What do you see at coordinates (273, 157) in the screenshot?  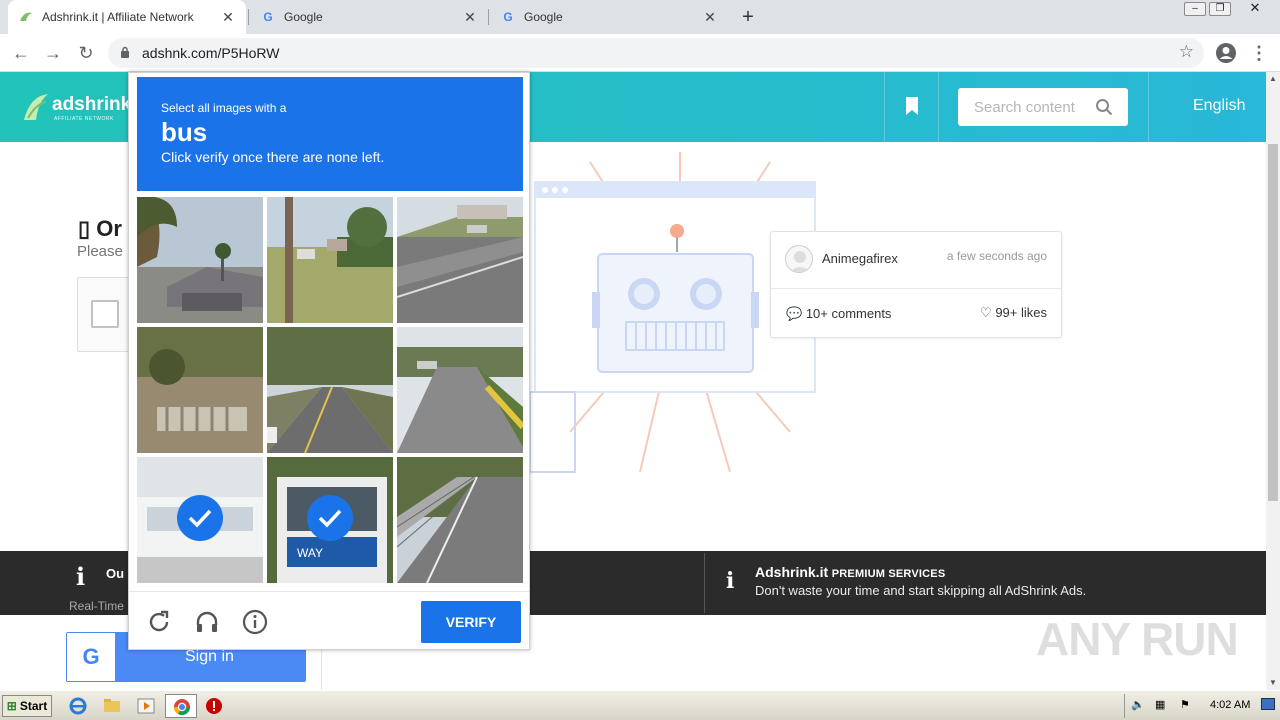 I see `challenge-instruction: Click verify once there are none left.` at bounding box center [273, 157].